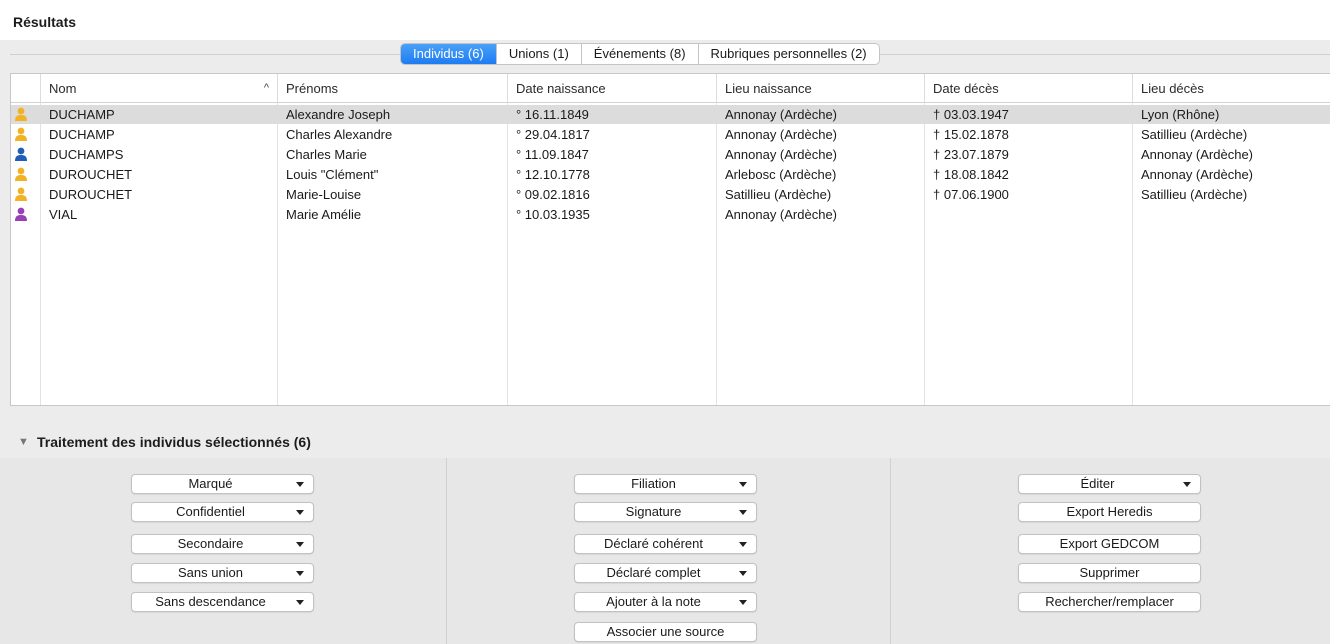  I want to click on button-label: Filiation, so click(653, 483).